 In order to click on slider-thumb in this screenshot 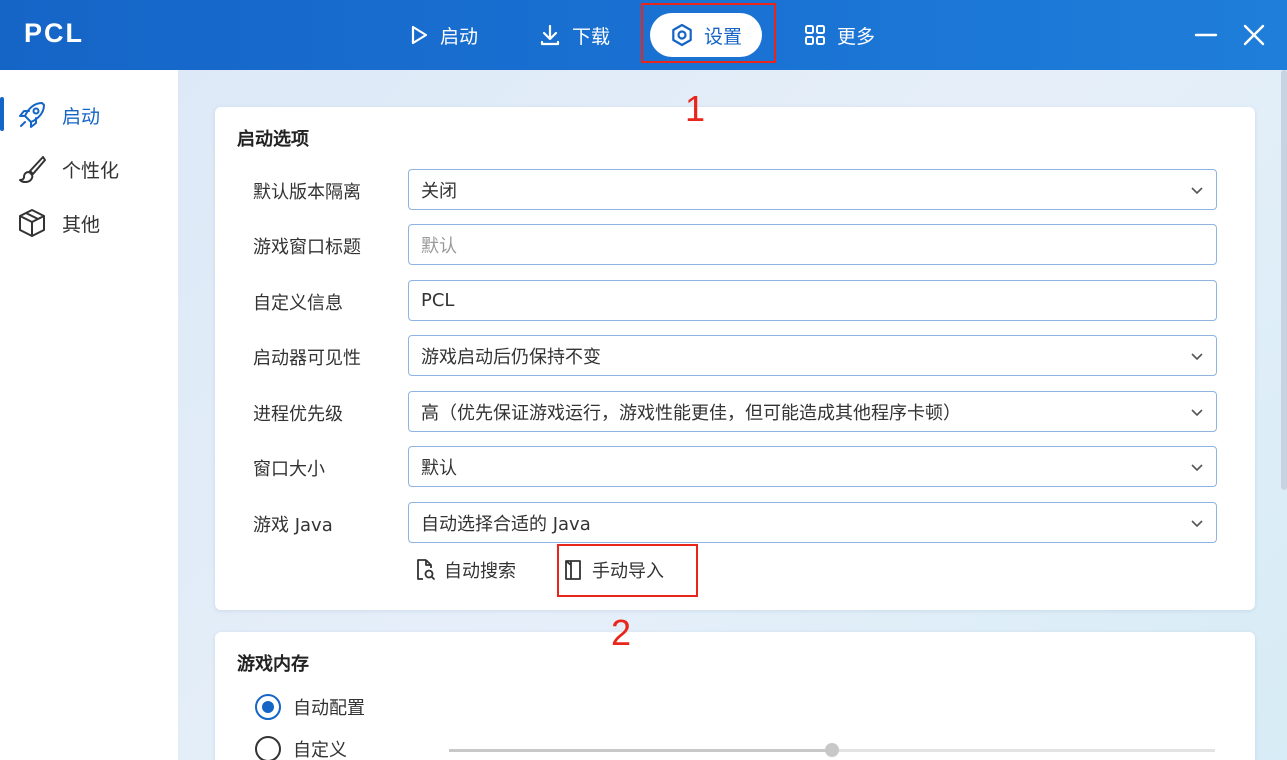, I will do `click(832, 750)`.